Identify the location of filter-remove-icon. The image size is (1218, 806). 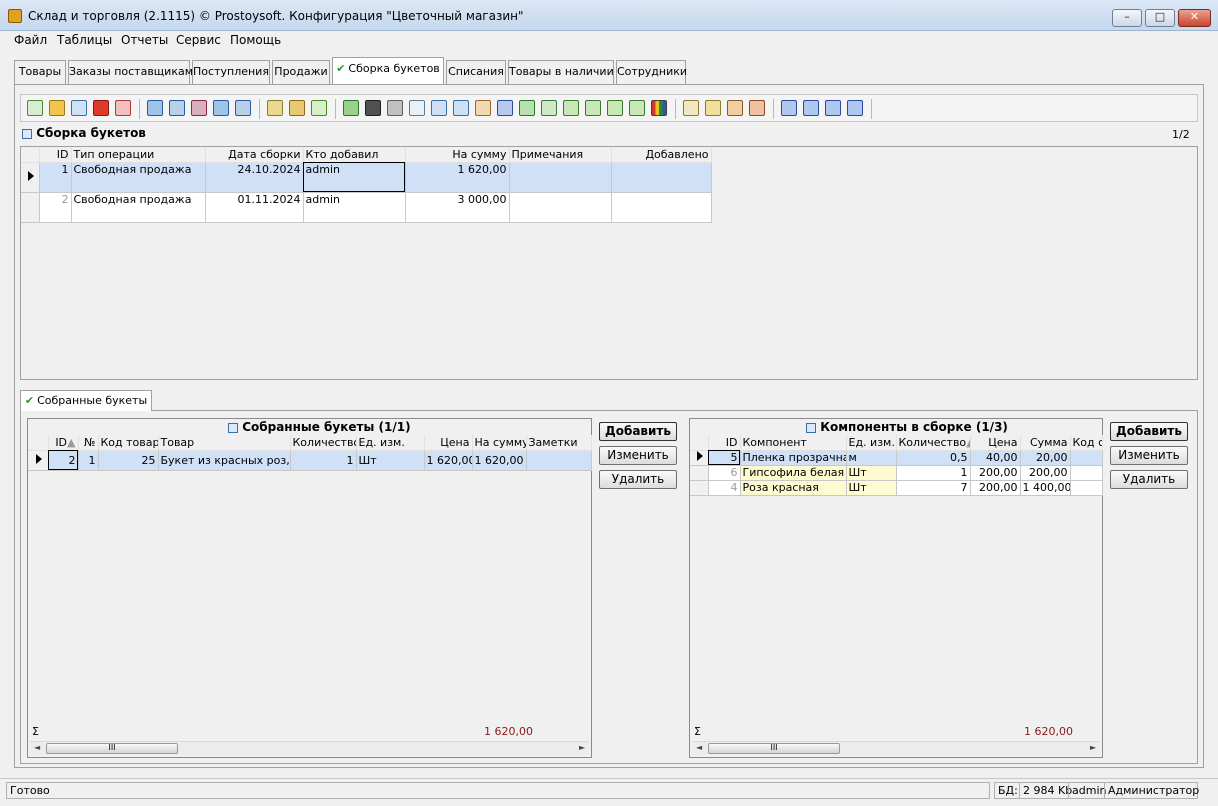
(199, 108).